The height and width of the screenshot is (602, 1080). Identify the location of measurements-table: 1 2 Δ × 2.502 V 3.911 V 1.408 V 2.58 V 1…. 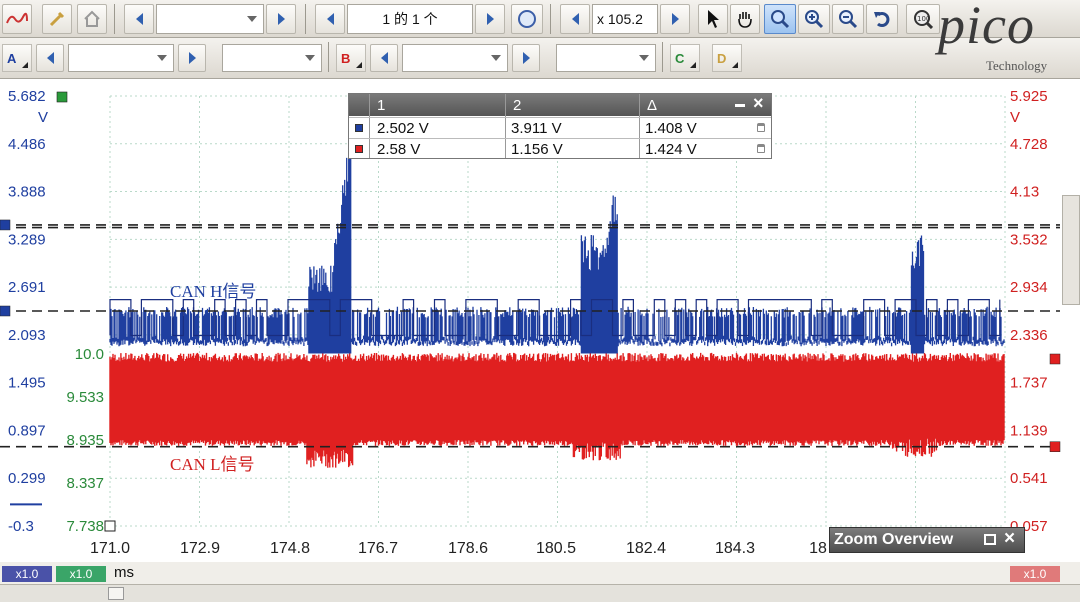
(560, 126).